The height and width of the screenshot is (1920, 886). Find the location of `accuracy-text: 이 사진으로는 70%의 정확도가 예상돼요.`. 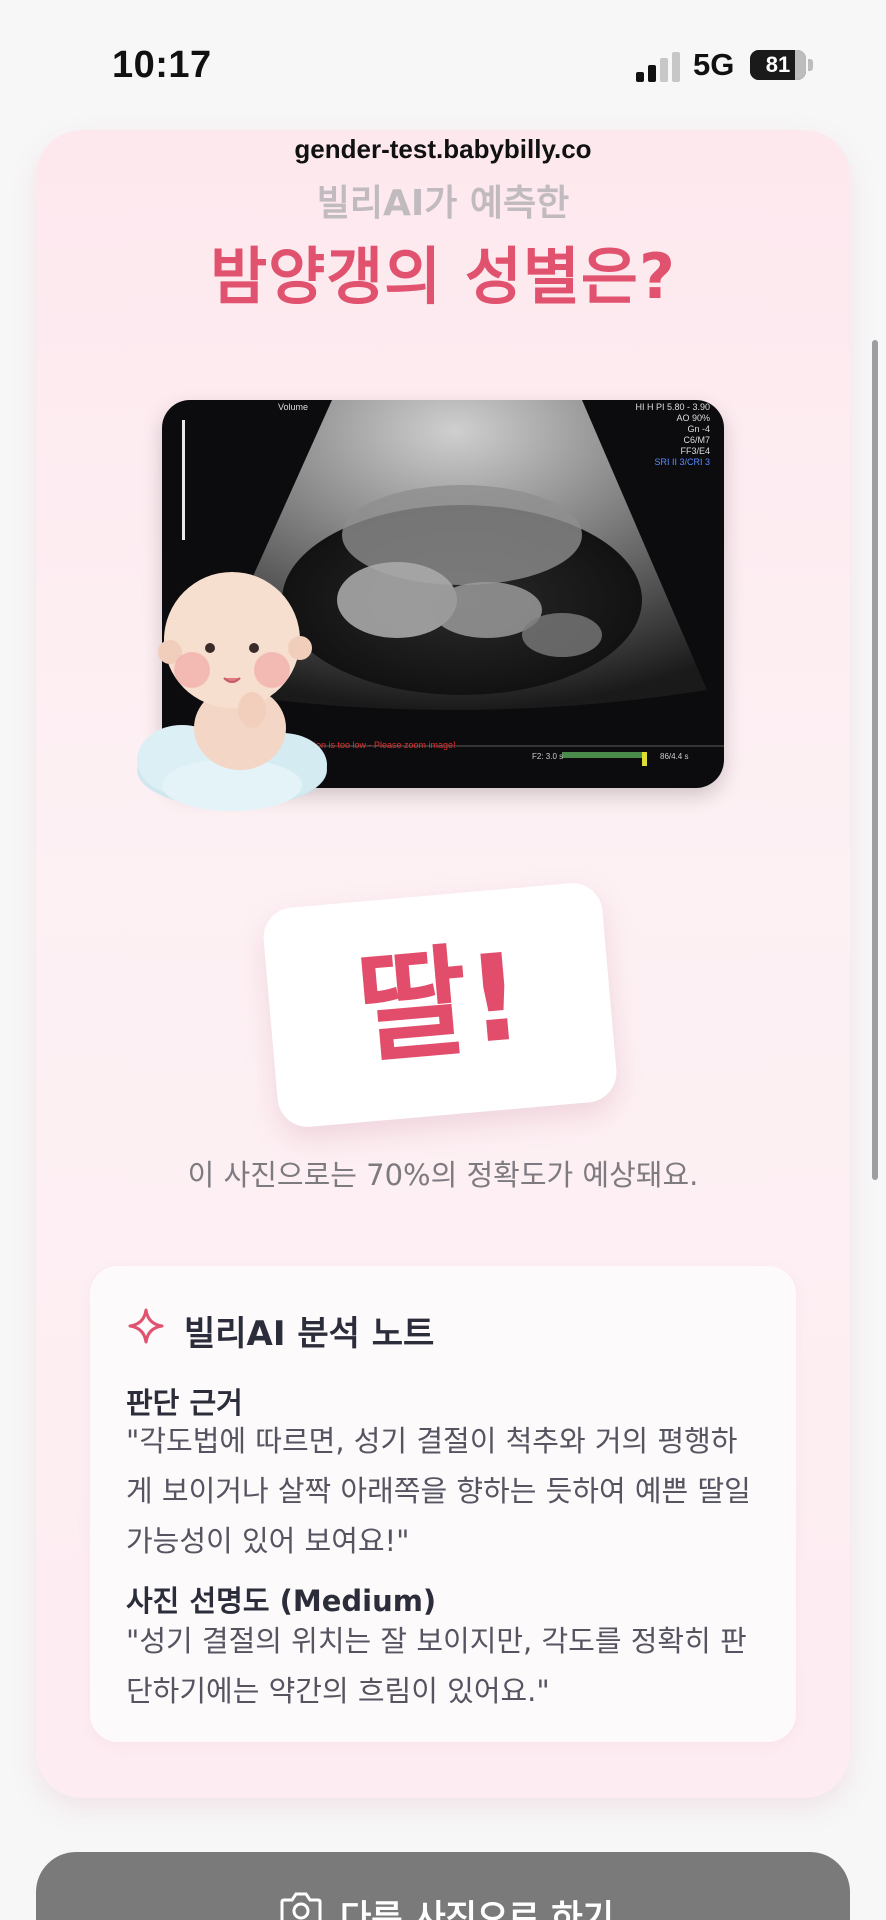

accuracy-text: 이 사진으로는 70%의 정확도가 예상돼요. is located at coordinates (443, 1175).